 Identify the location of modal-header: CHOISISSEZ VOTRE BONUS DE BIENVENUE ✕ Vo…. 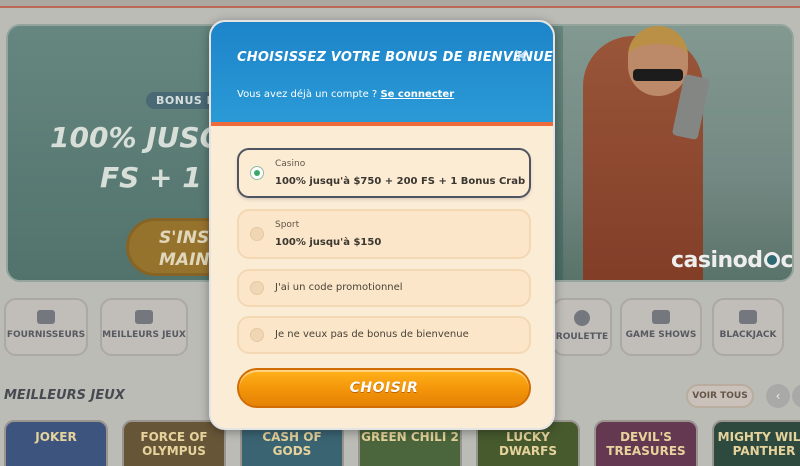
(382, 74).